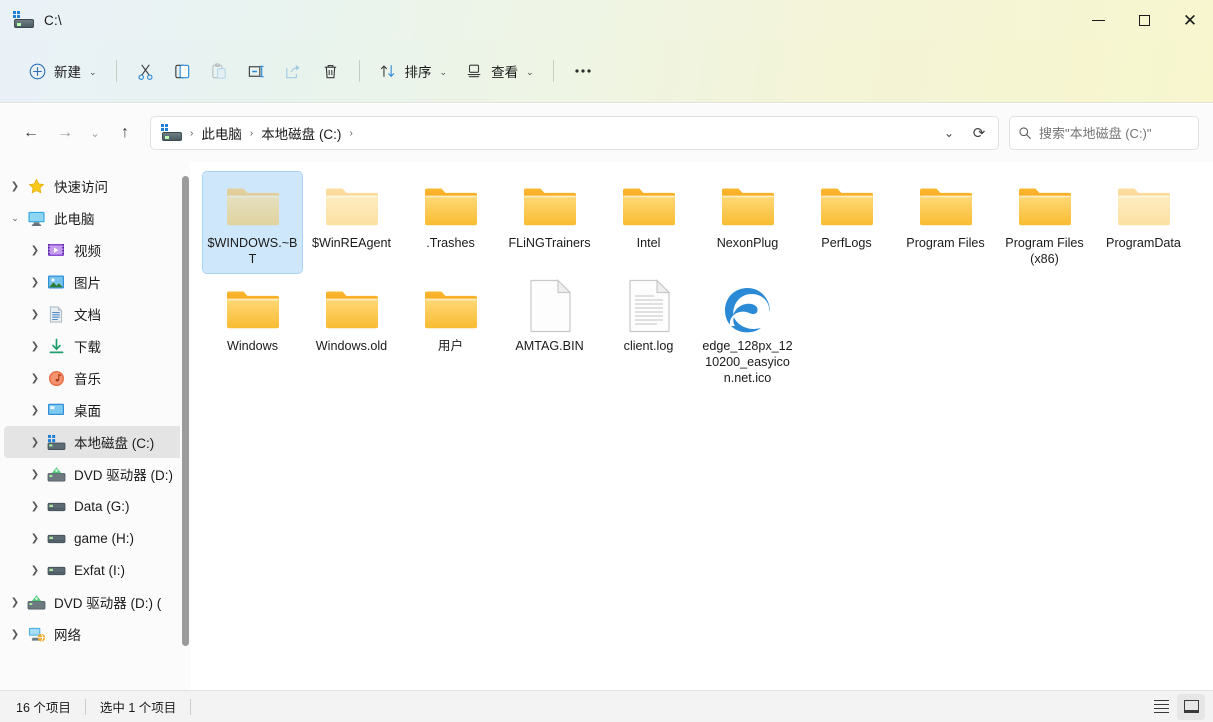 The width and height of the screenshot is (1213, 722). I want to click on sidebar-item-11: ❯ game (H:), so click(95, 538).